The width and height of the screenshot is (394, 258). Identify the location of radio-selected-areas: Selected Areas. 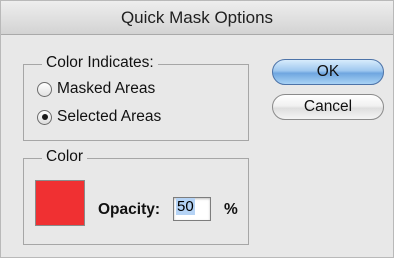
(99, 117).